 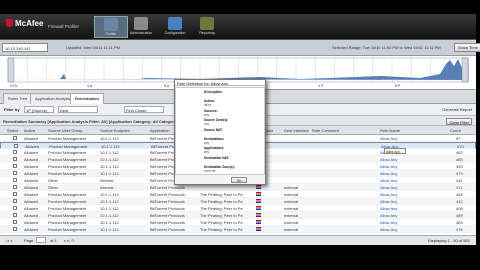 I want to click on tab-rules-tree: Rules Tree, so click(x=18, y=98).